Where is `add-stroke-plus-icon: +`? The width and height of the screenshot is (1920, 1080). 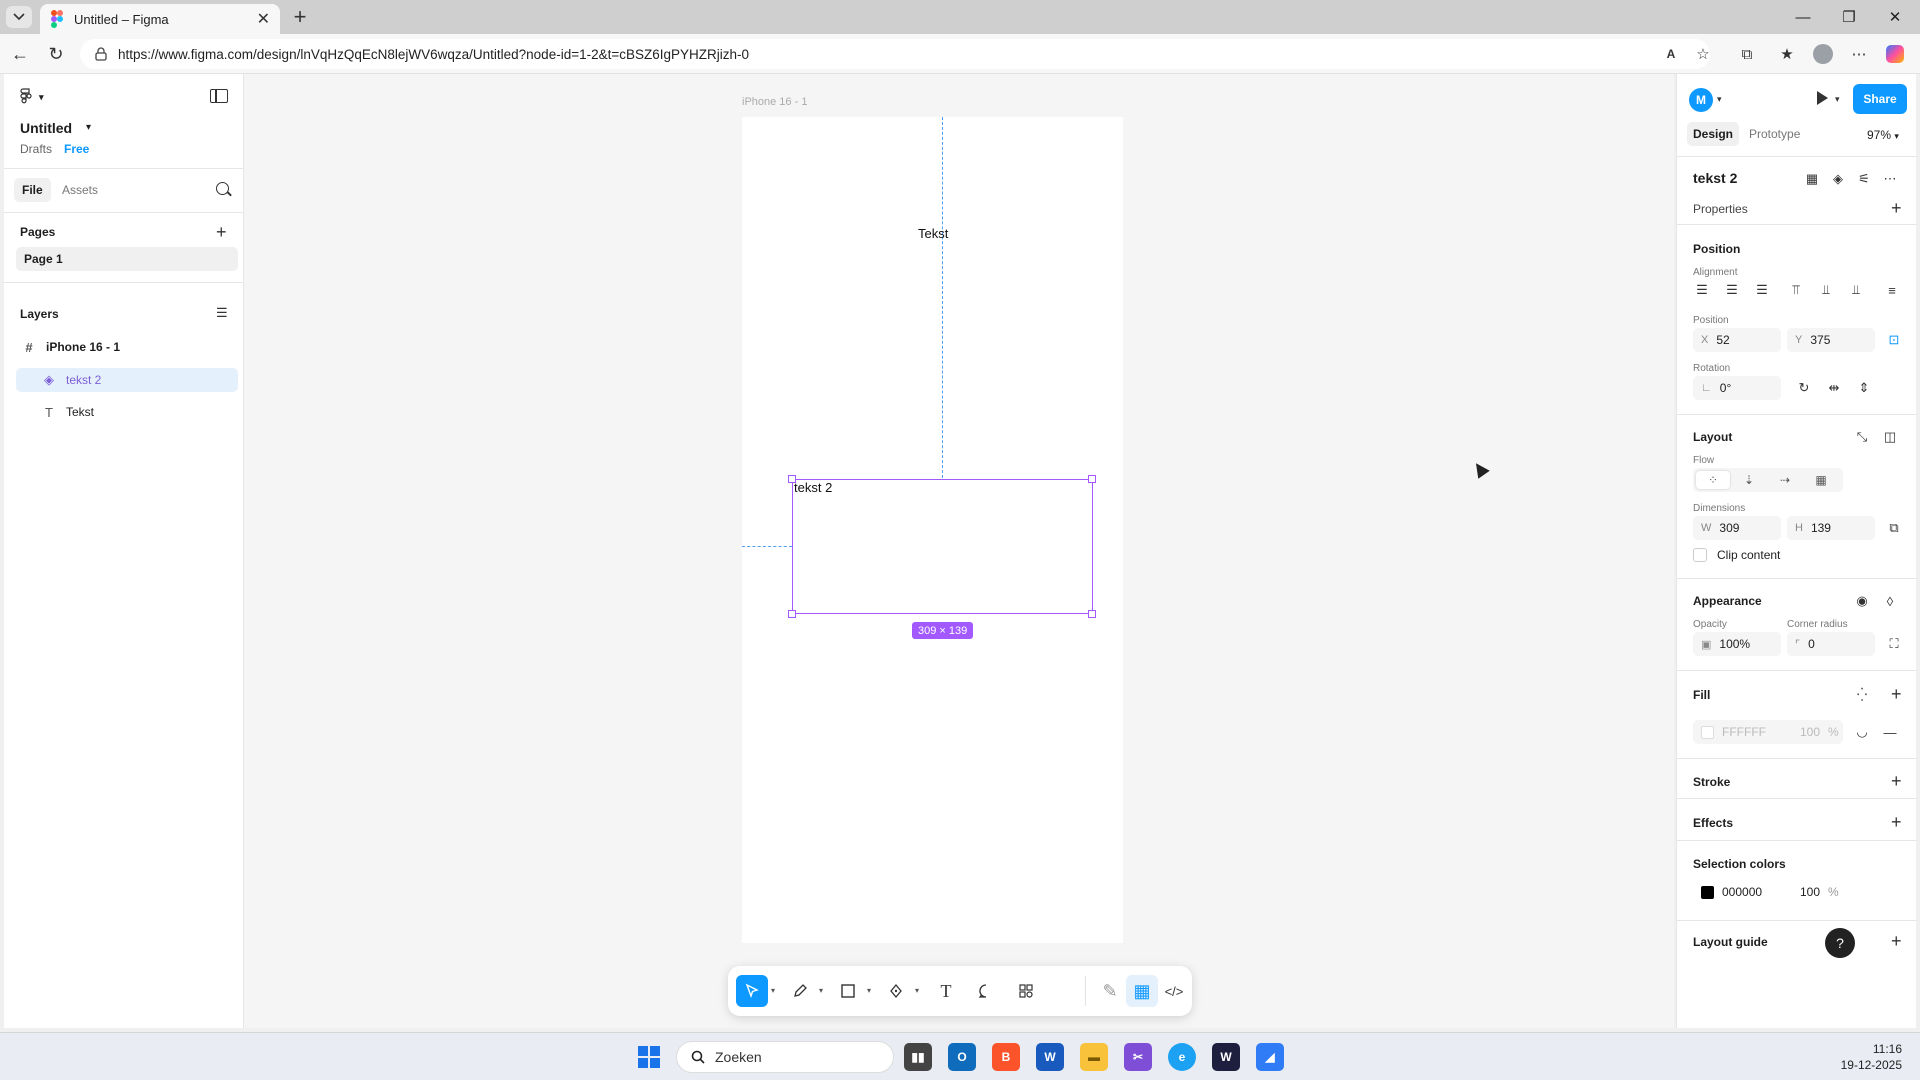
add-stroke-plus-icon: + is located at coordinates (1896, 781).